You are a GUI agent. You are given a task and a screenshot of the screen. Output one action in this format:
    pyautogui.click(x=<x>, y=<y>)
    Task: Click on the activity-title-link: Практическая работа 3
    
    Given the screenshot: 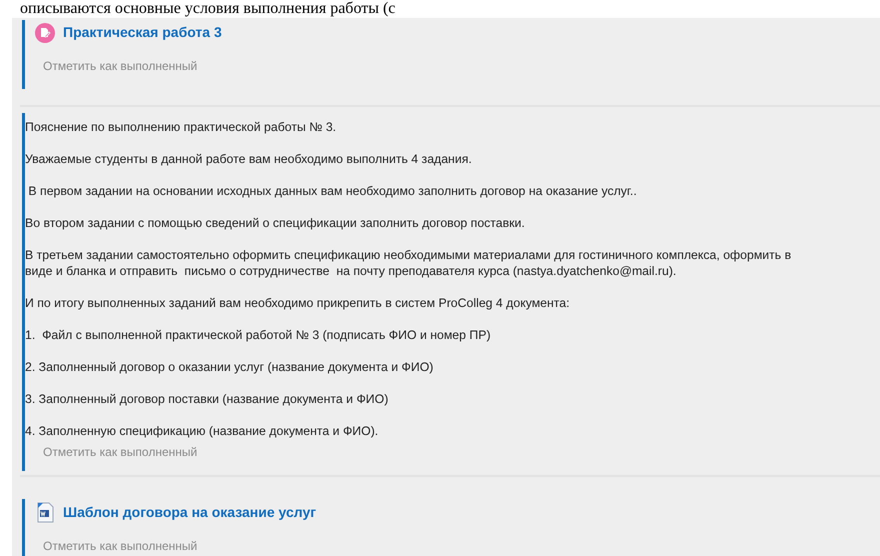 What is the action you would take?
    pyautogui.click(x=142, y=32)
    